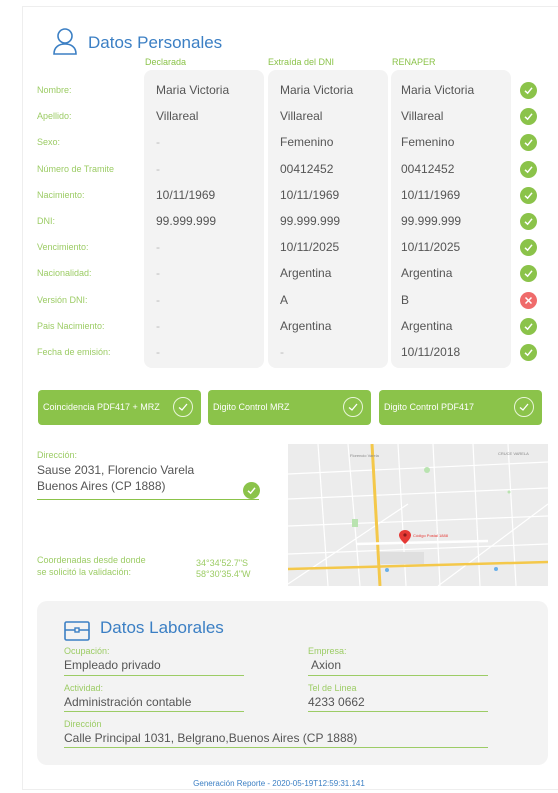 The width and height of the screenshot is (558, 793). Describe the element at coordinates (177, 116) in the screenshot. I see `cell-declared: Villareal` at that location.